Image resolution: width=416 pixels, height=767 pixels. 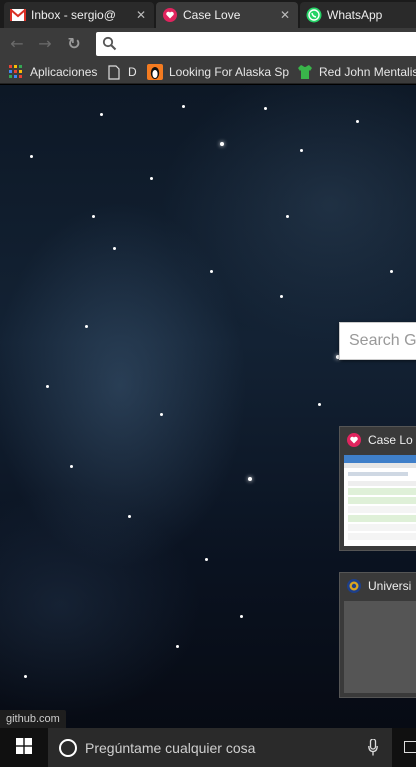 I want to click on forward-button: →, so click(x=45, y=44).